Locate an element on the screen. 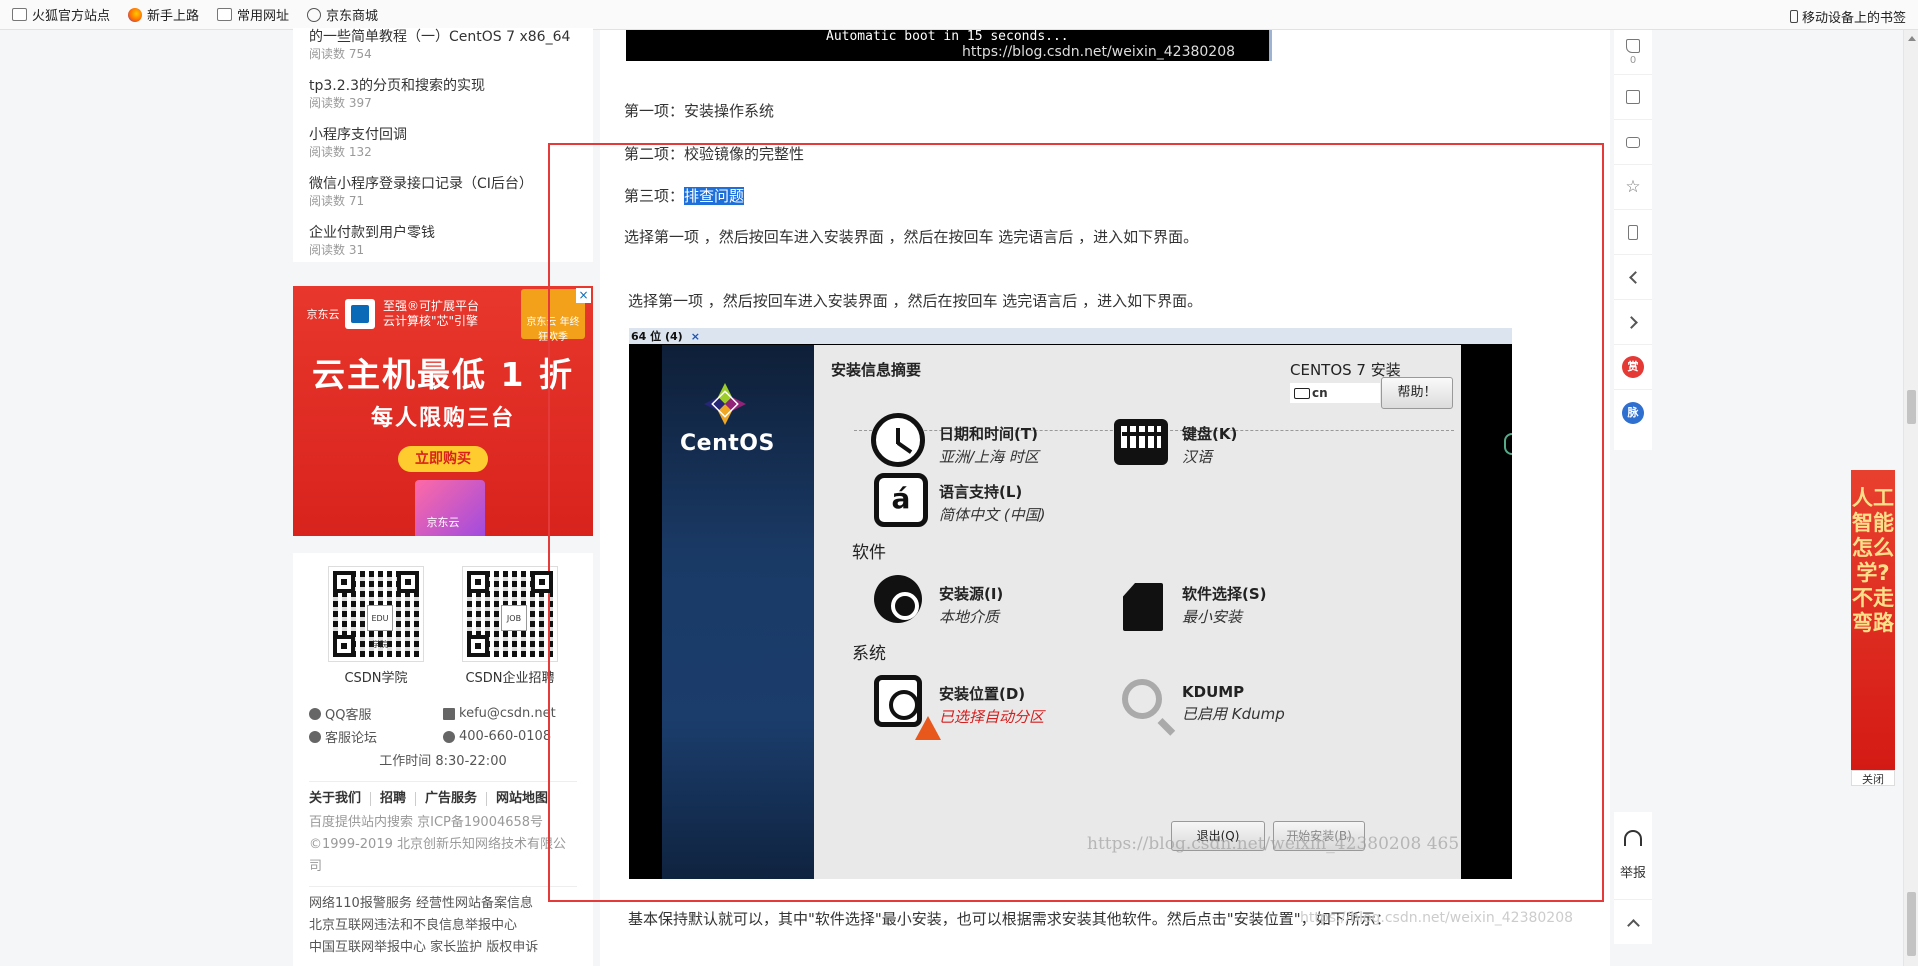 The image size is (1918, 966). bookmark-label: 火狐官方站点 is located at coordinates (71, 16).